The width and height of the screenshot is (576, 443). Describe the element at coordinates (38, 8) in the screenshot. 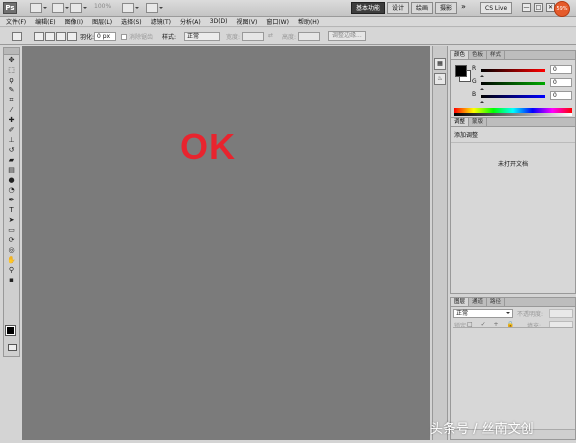

I see `bridge-button` at that location.